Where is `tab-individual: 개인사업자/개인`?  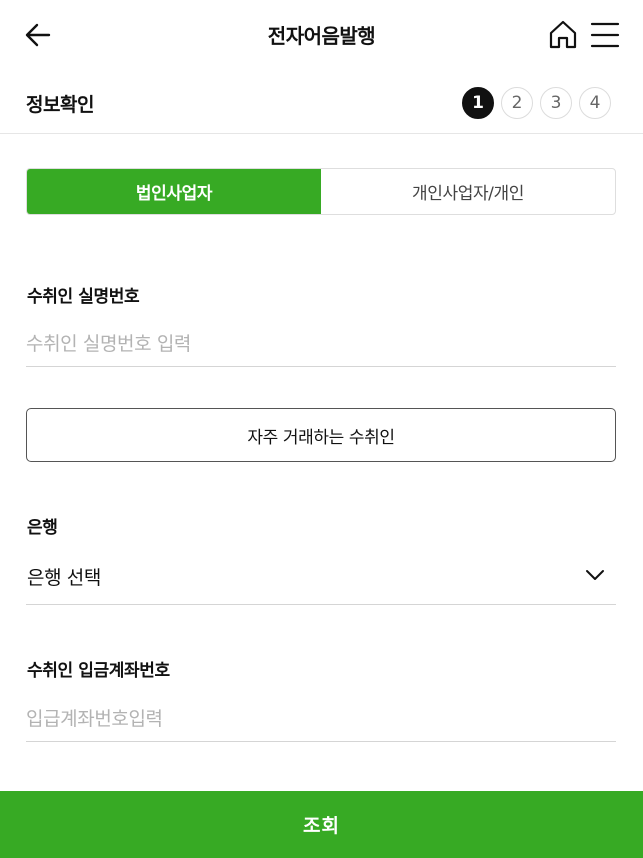 tab-individual: 개인사업자/개인 is located at coordinates (468, 191).